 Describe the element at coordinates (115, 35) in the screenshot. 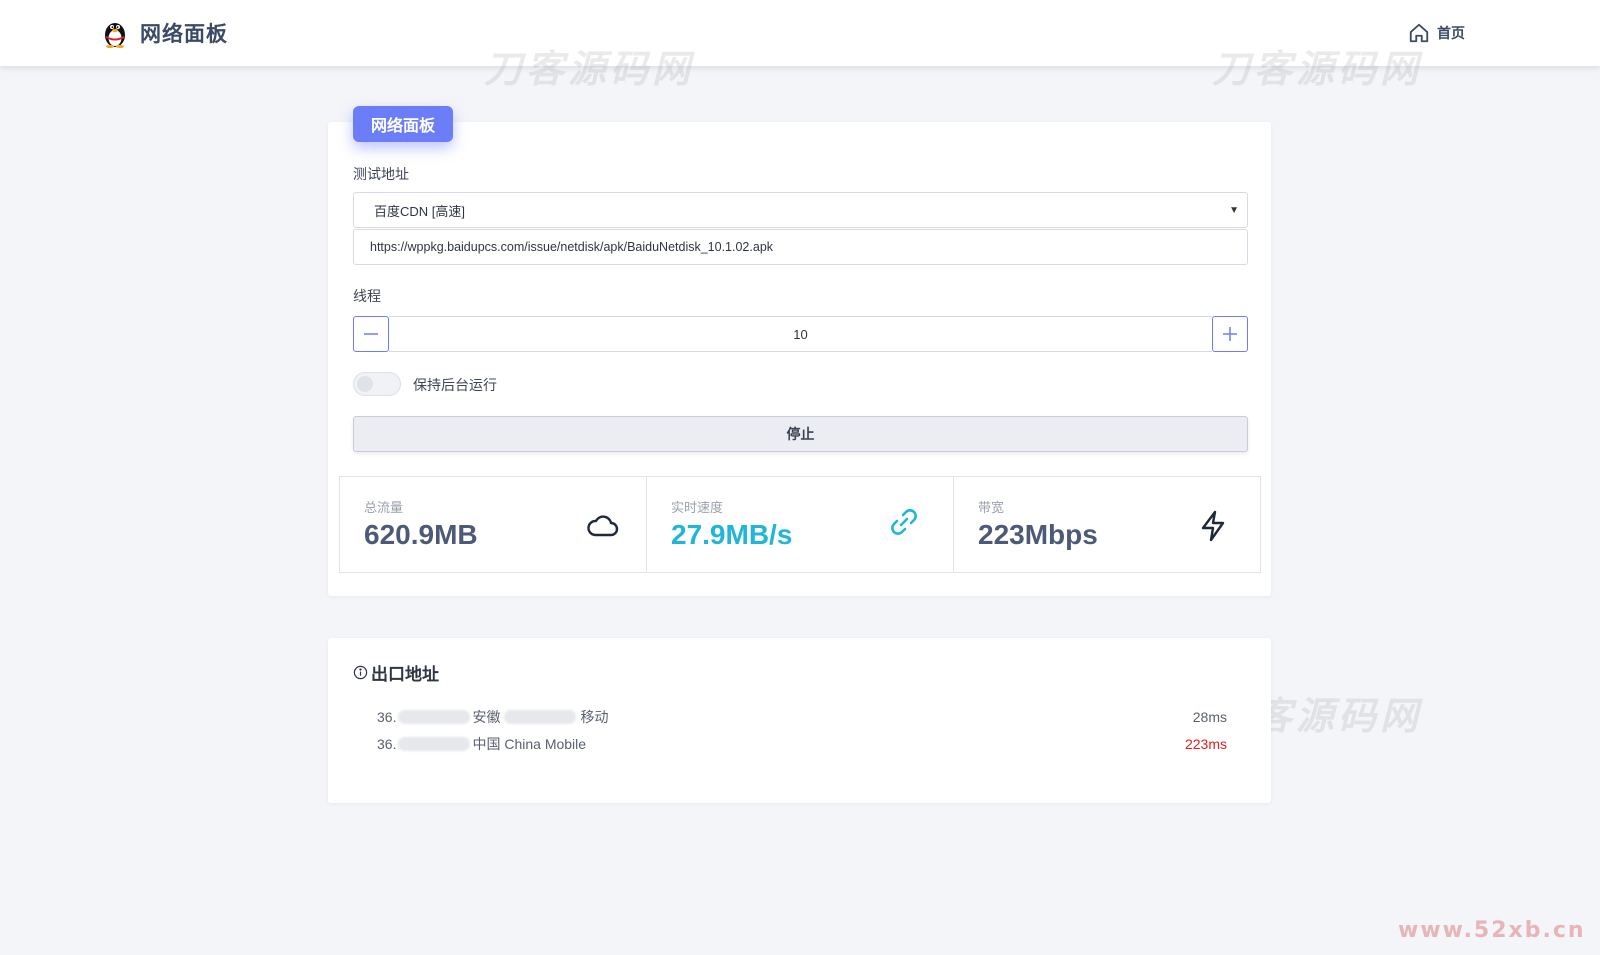

I see `penguin-icon` at that location.